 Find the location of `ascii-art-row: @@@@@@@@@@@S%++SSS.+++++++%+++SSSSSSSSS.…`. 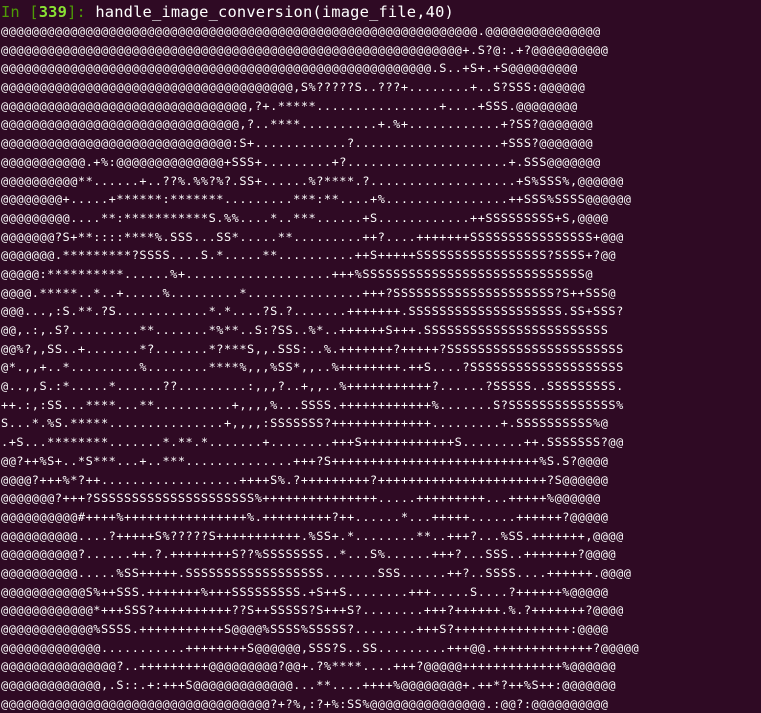

ascii-art-row: @@@@@@@@@@@S%++SSS.+++++++%+++SSSSSSSSS.… is located at coordinates (305, 591).